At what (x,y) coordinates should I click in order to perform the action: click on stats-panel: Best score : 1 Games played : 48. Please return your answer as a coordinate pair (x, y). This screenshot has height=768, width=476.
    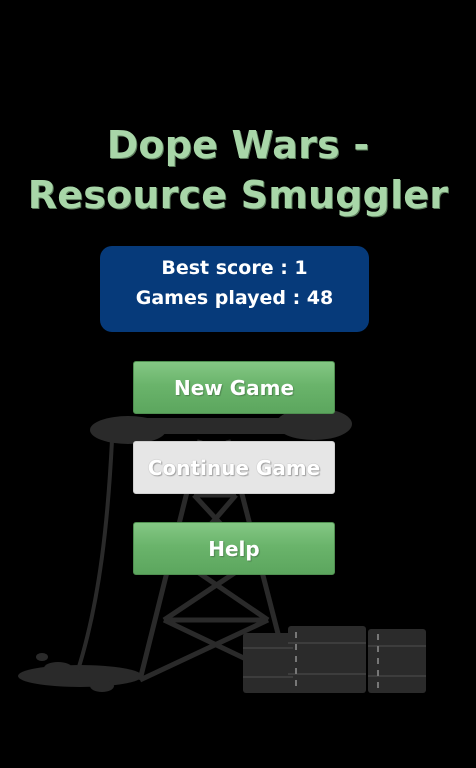
    Looking at the image, I should click on (234, 289).